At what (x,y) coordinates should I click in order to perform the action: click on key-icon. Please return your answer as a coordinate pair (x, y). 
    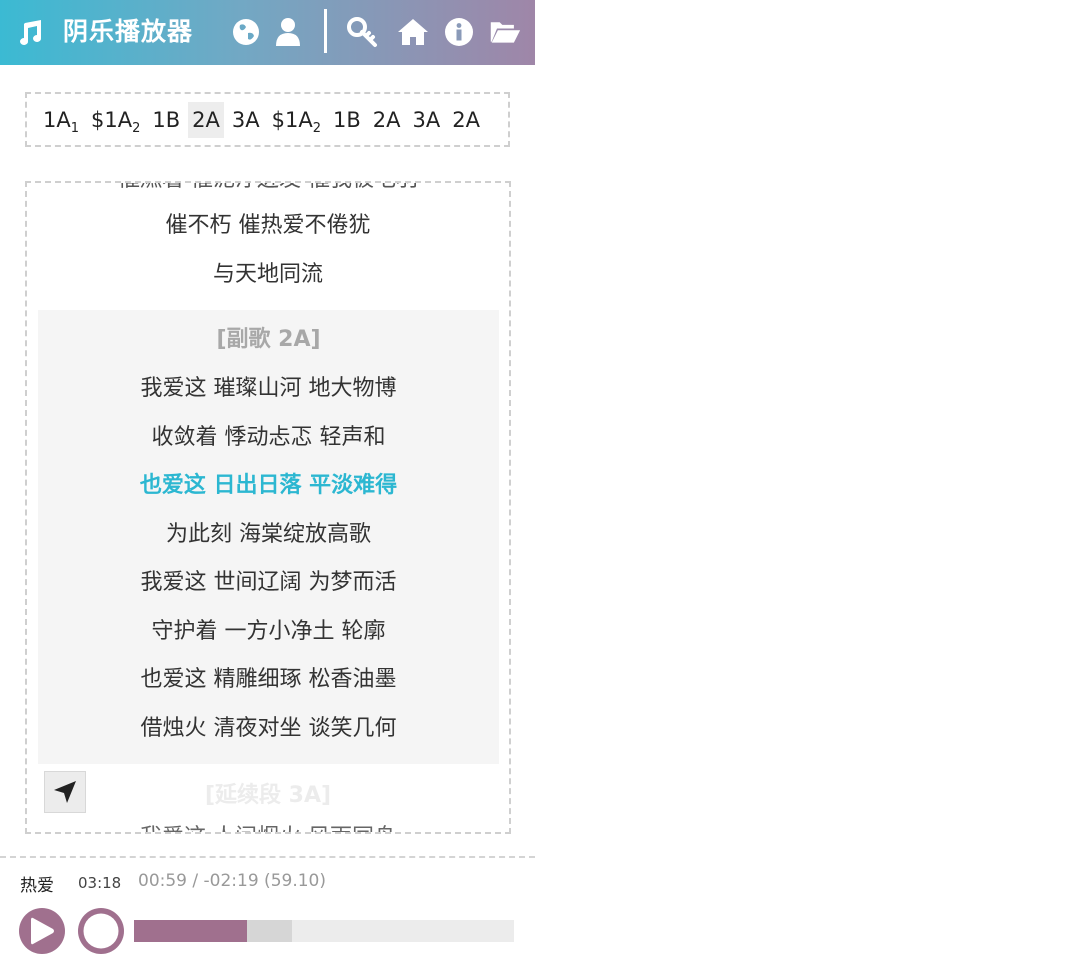
    Looking at the image, I should click on (362, 32).